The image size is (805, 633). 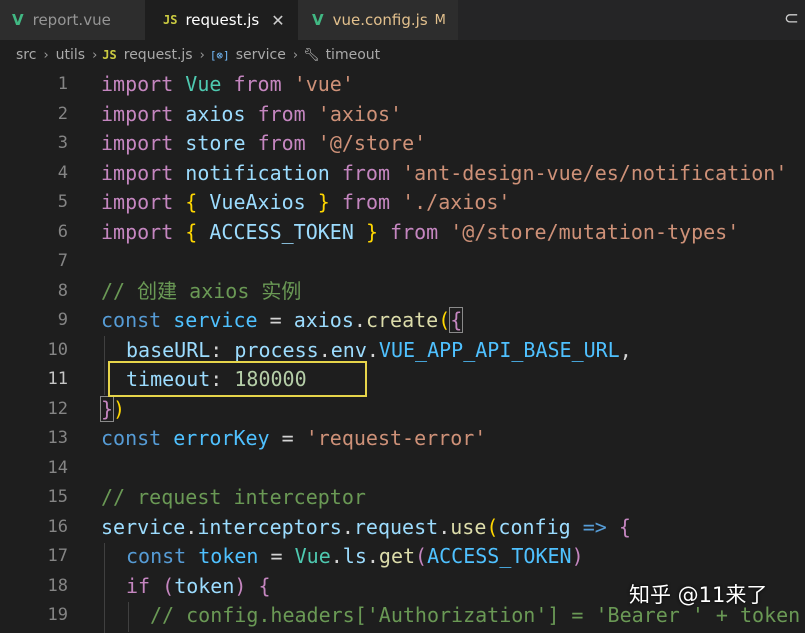 I want to click on breadcrumb-timeout: timeout, so click(x=353, y=55).